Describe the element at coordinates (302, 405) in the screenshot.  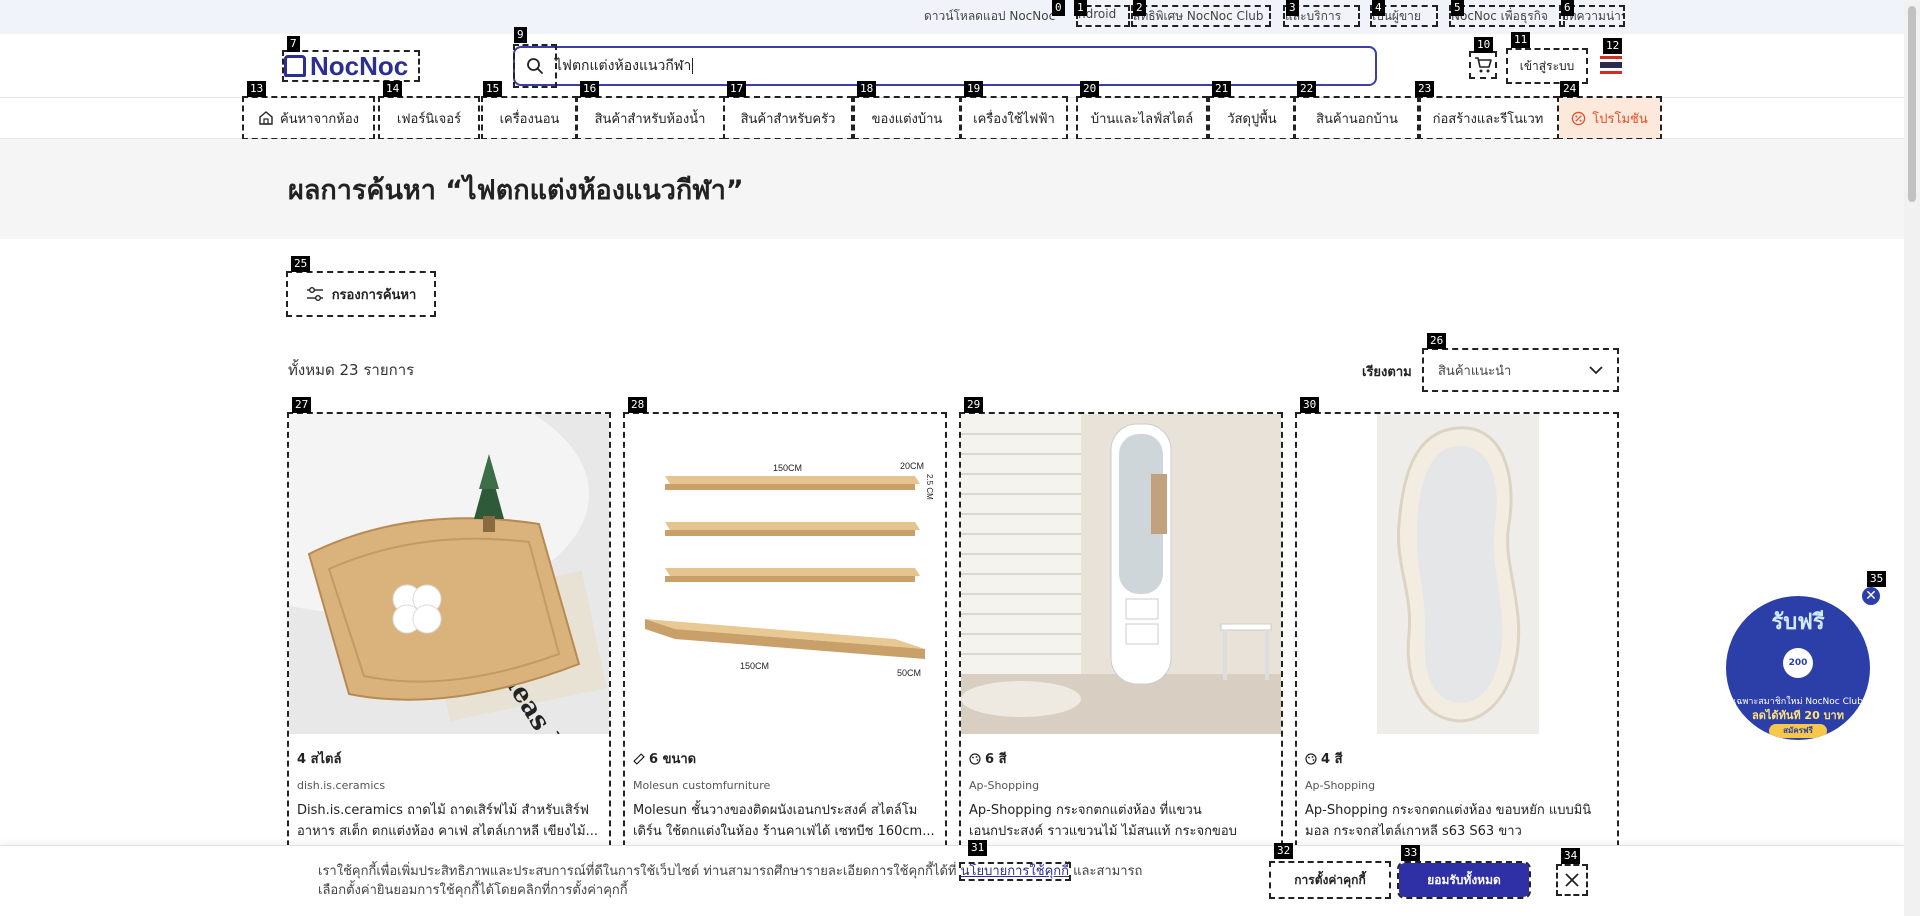
I see `marker-label: 27` at that location.